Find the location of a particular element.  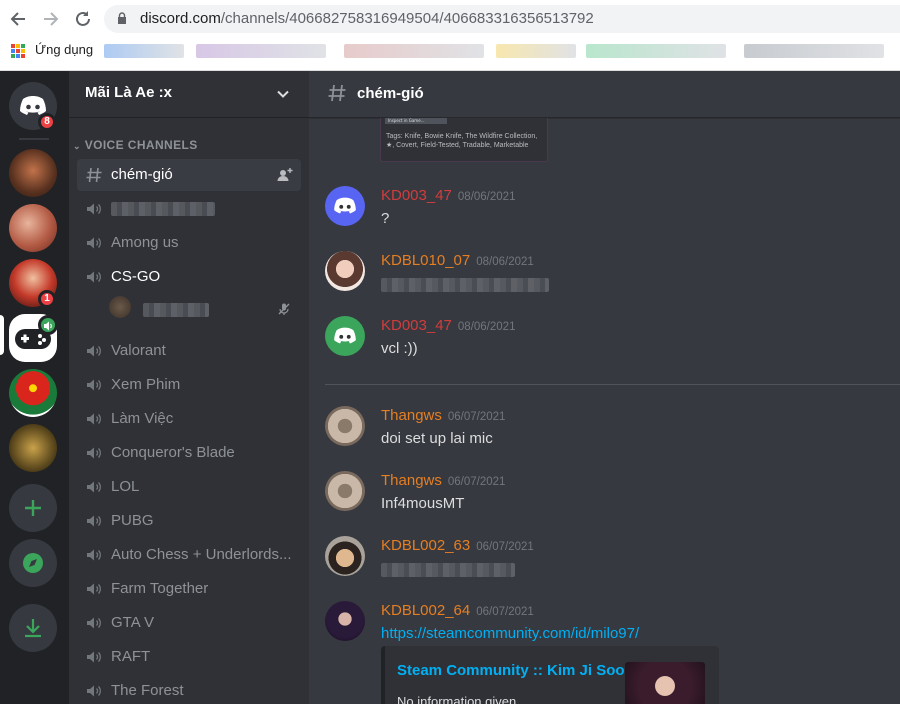

category-voice-channels: ⌄ VOICE CHANNELS is located at coordinates (135, 145).